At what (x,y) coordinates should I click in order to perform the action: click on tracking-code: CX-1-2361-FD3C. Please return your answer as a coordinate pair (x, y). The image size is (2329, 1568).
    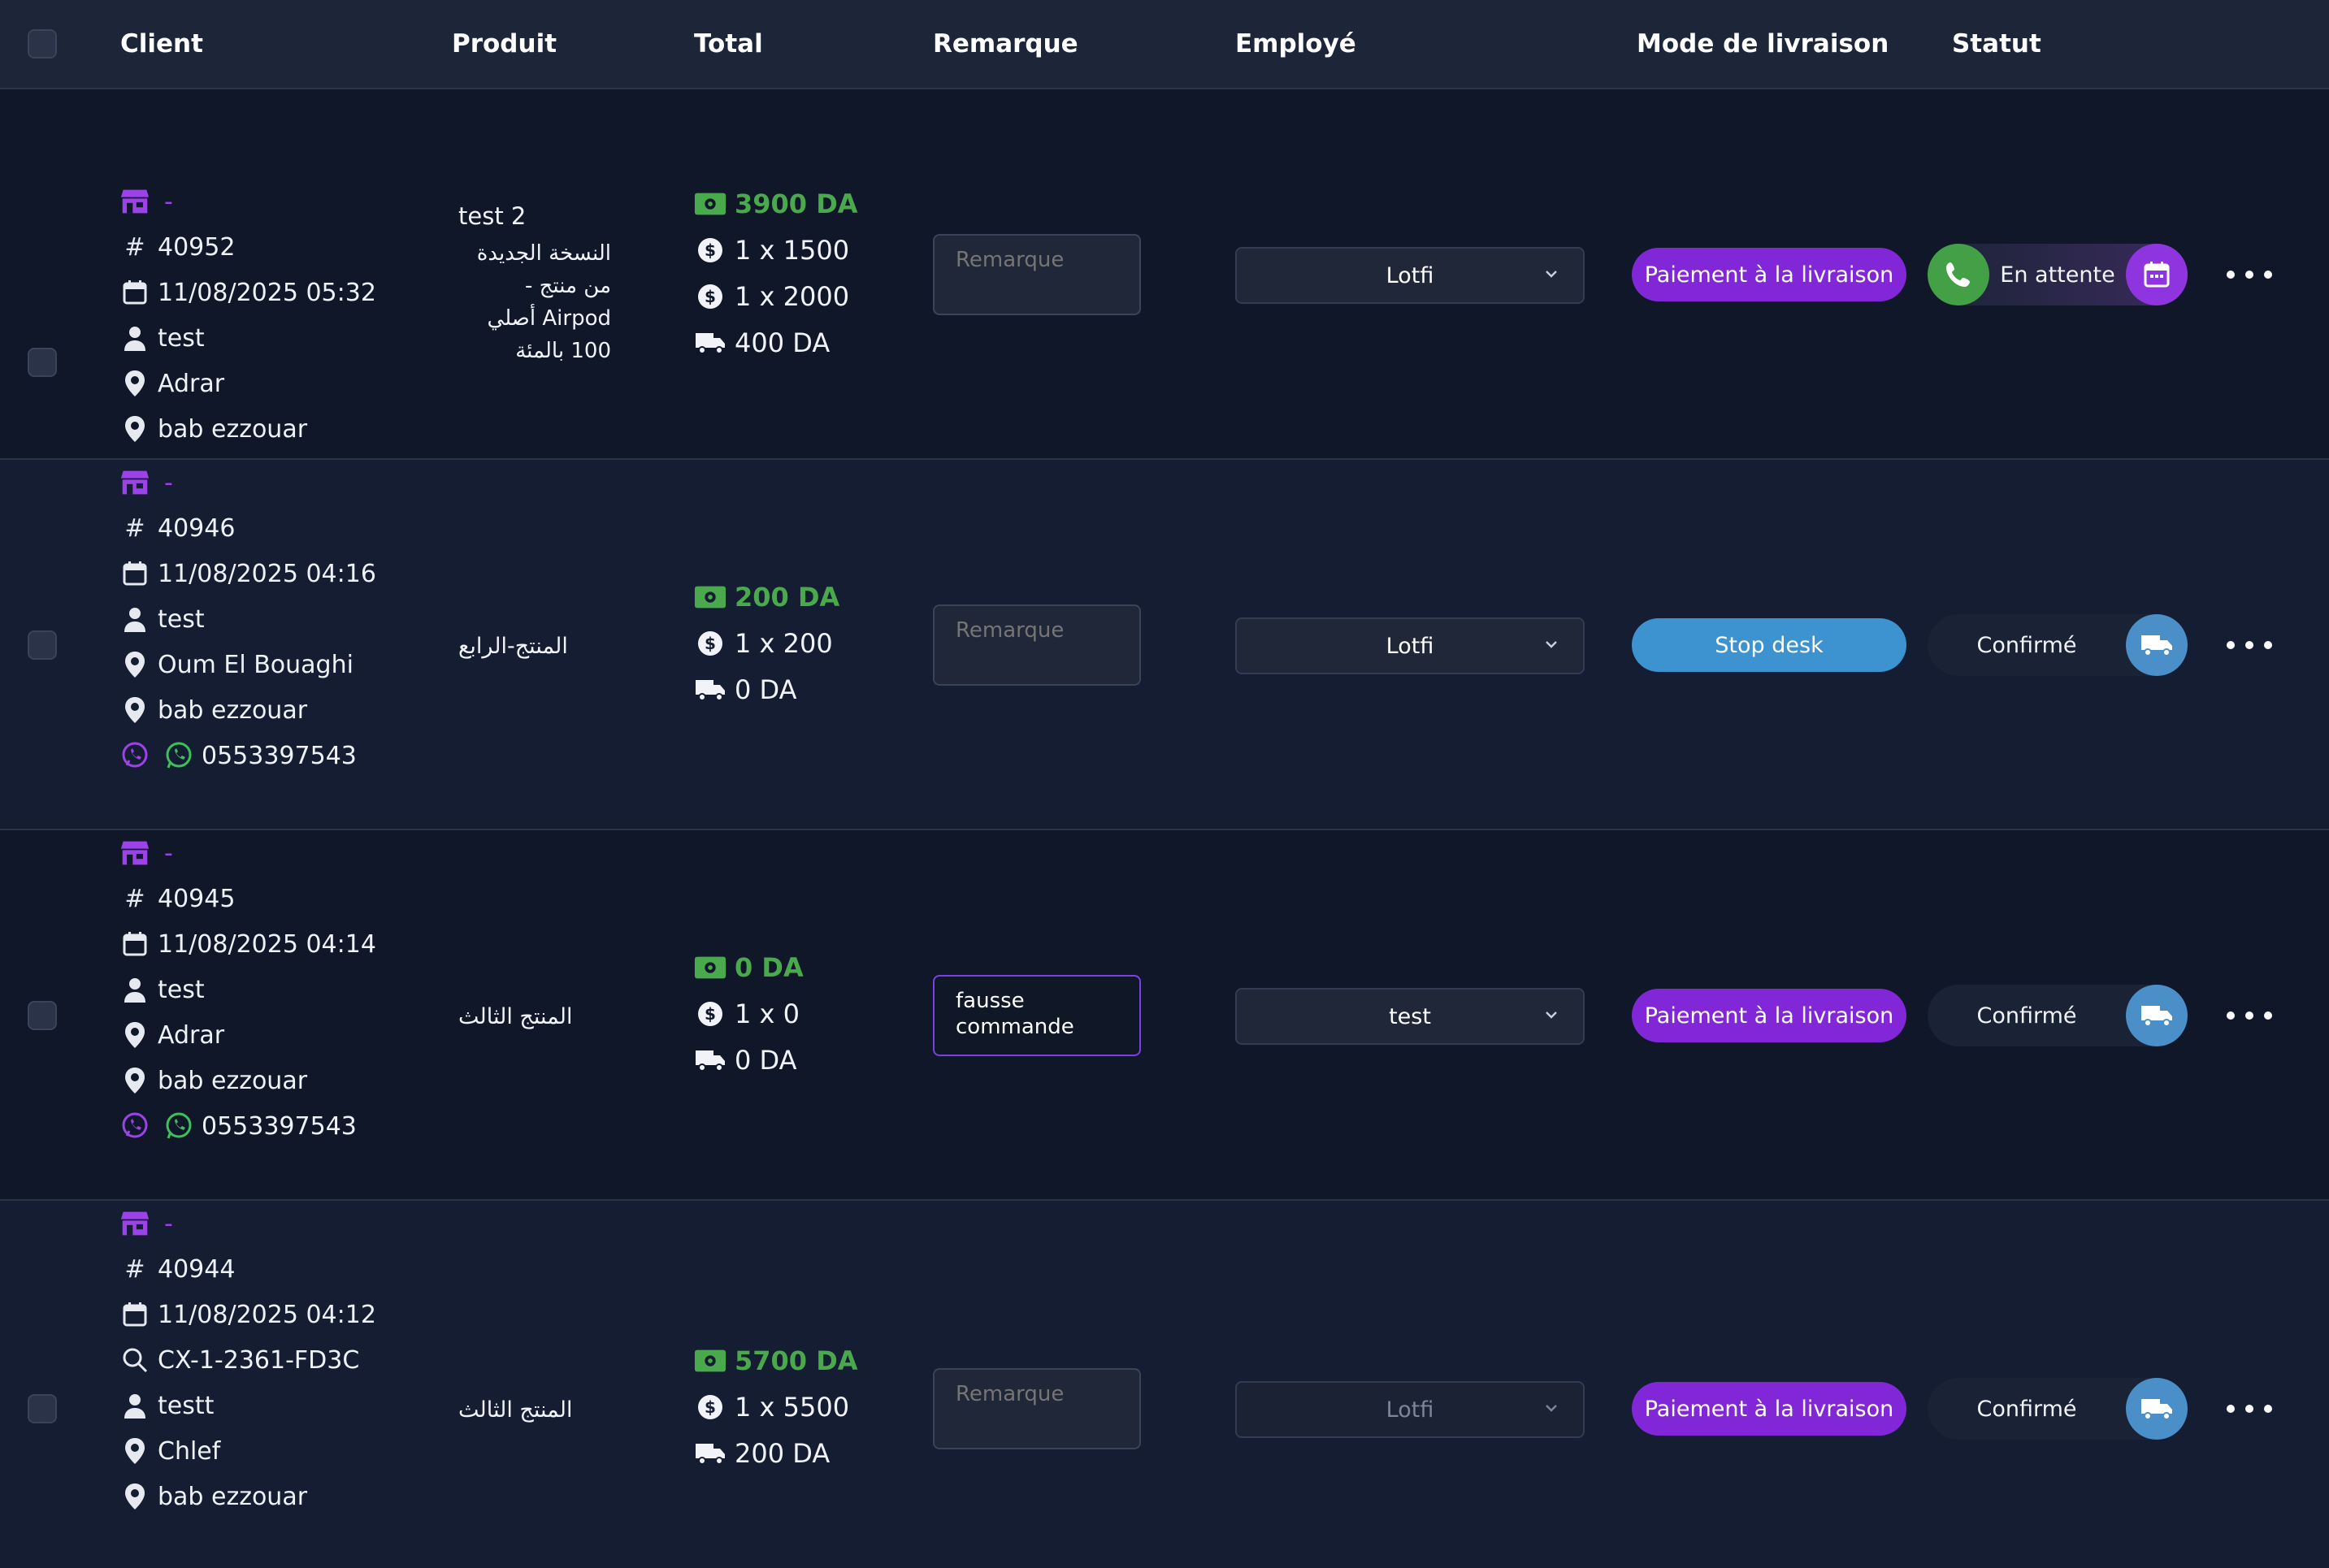
    Looking at the image, I should click on (258, 1360).